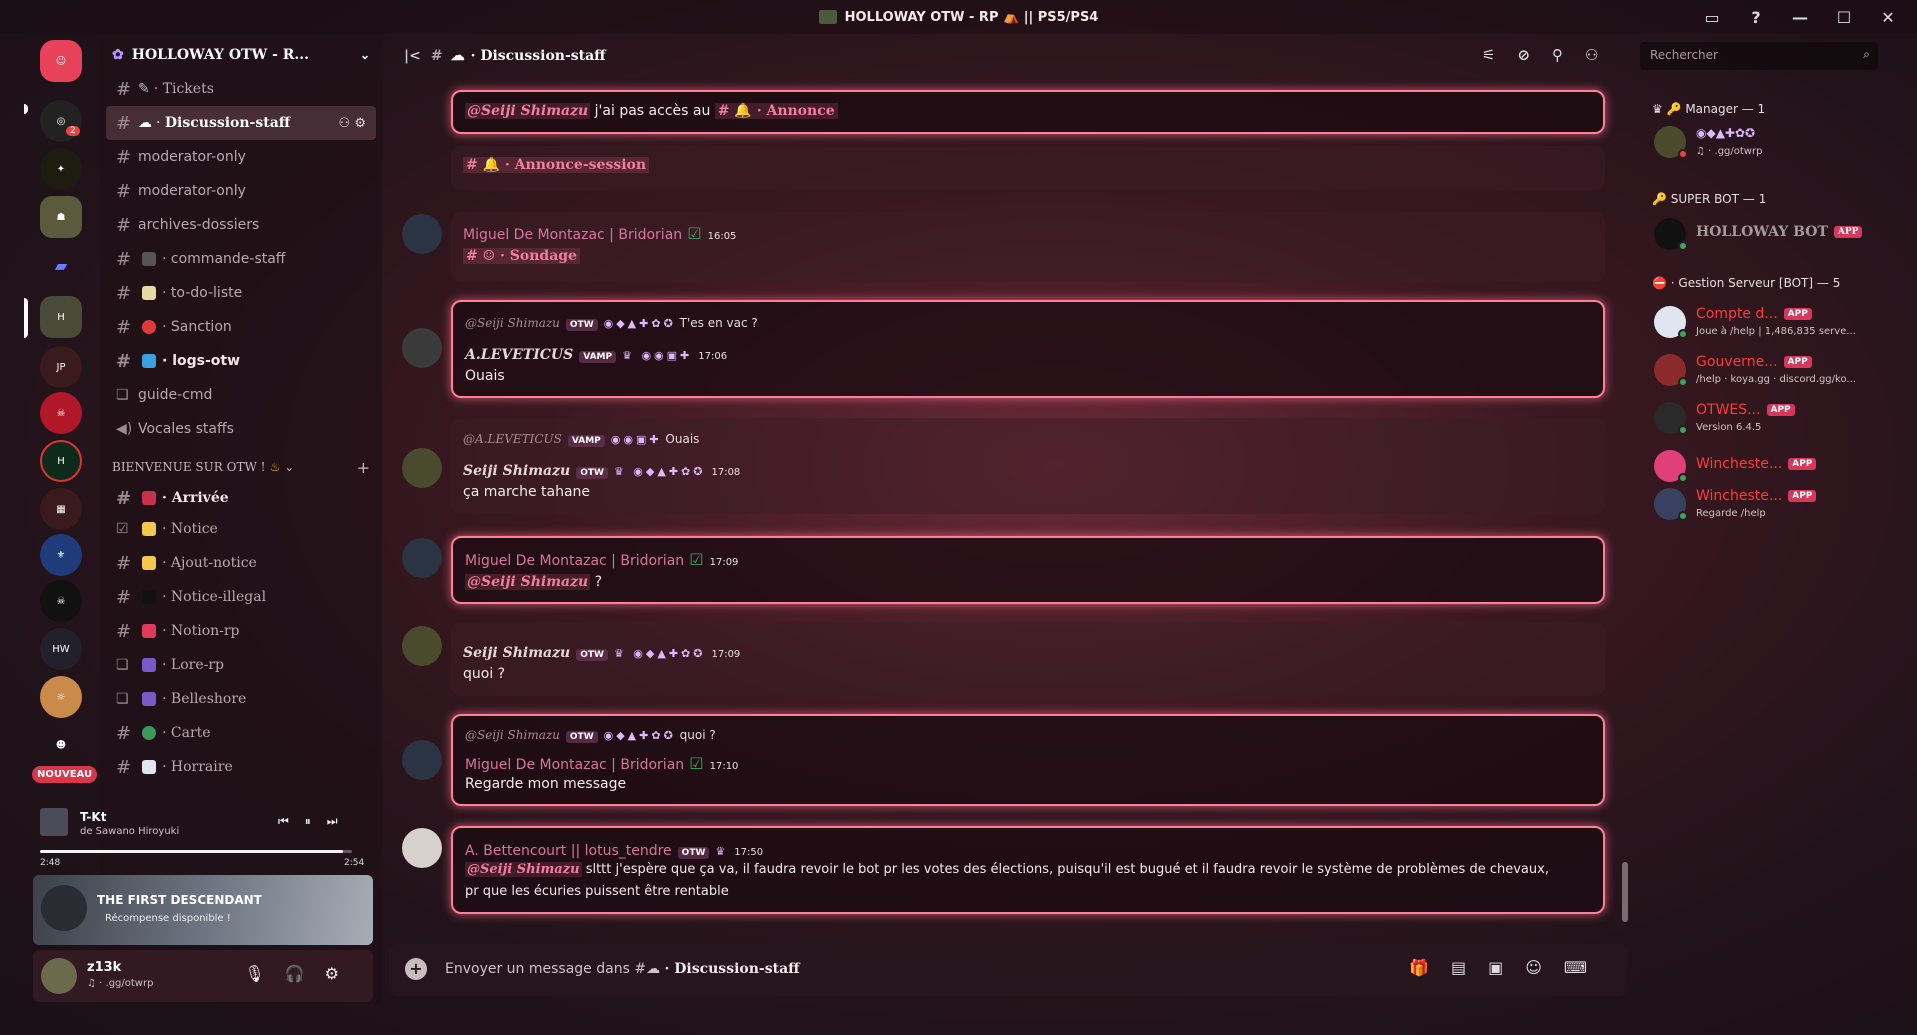 The height and width of the screenshot is (1035, 1917). Describe the element at coordinates (1769, 466) in the screenshot. I see `member-bot-4: Wincheste... APP` at that location.